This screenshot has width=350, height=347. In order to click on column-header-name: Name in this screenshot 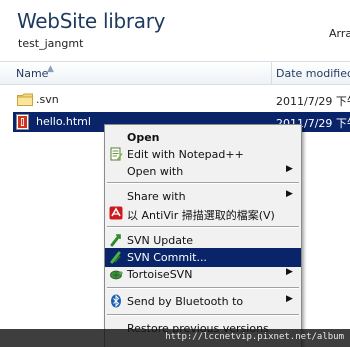, I will do `click(32, 73)`.